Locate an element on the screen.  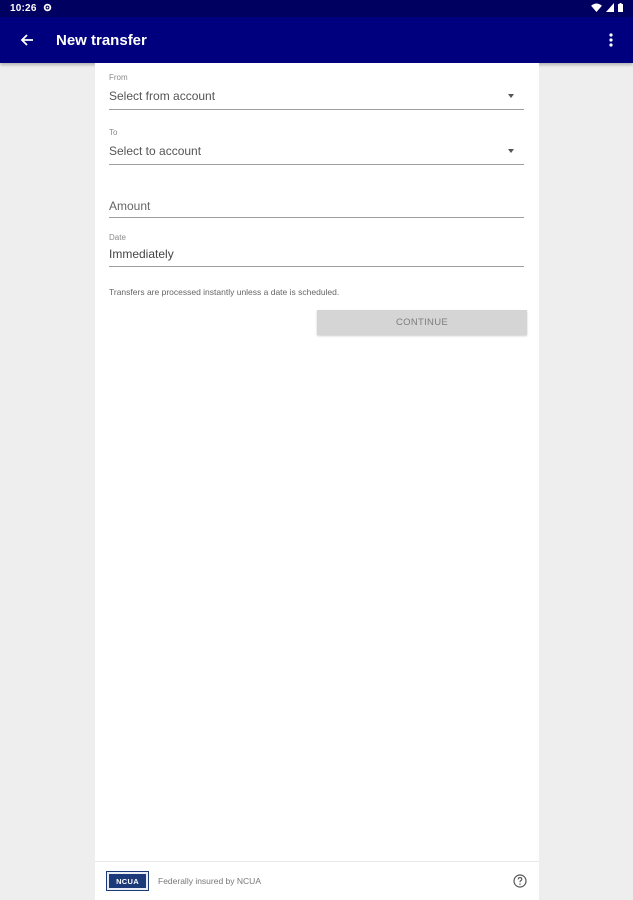
to-account-select: Select to account is located at coordinates (316, 146).